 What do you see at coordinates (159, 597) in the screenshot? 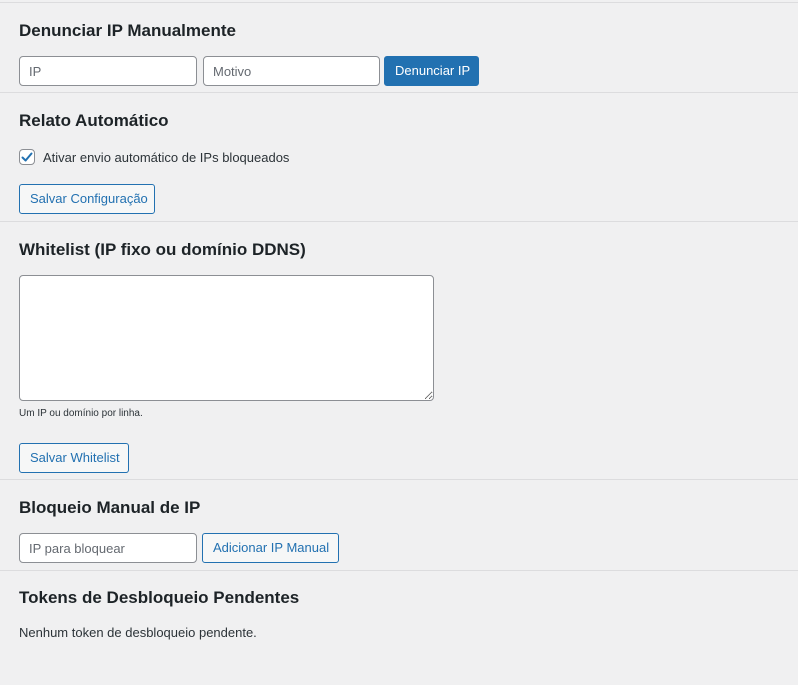
I see `pending-tokens-heading: Tokens de Desbloqueio Pendentes` at bounding box center [159, 597].